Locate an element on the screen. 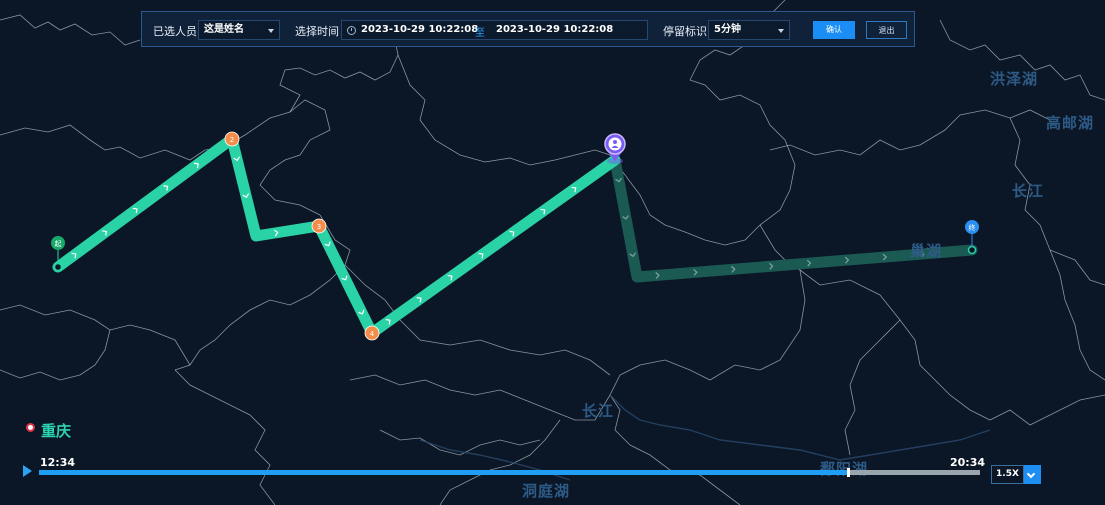  stop-marker-2: 2 is located at coordinates (232, 139).